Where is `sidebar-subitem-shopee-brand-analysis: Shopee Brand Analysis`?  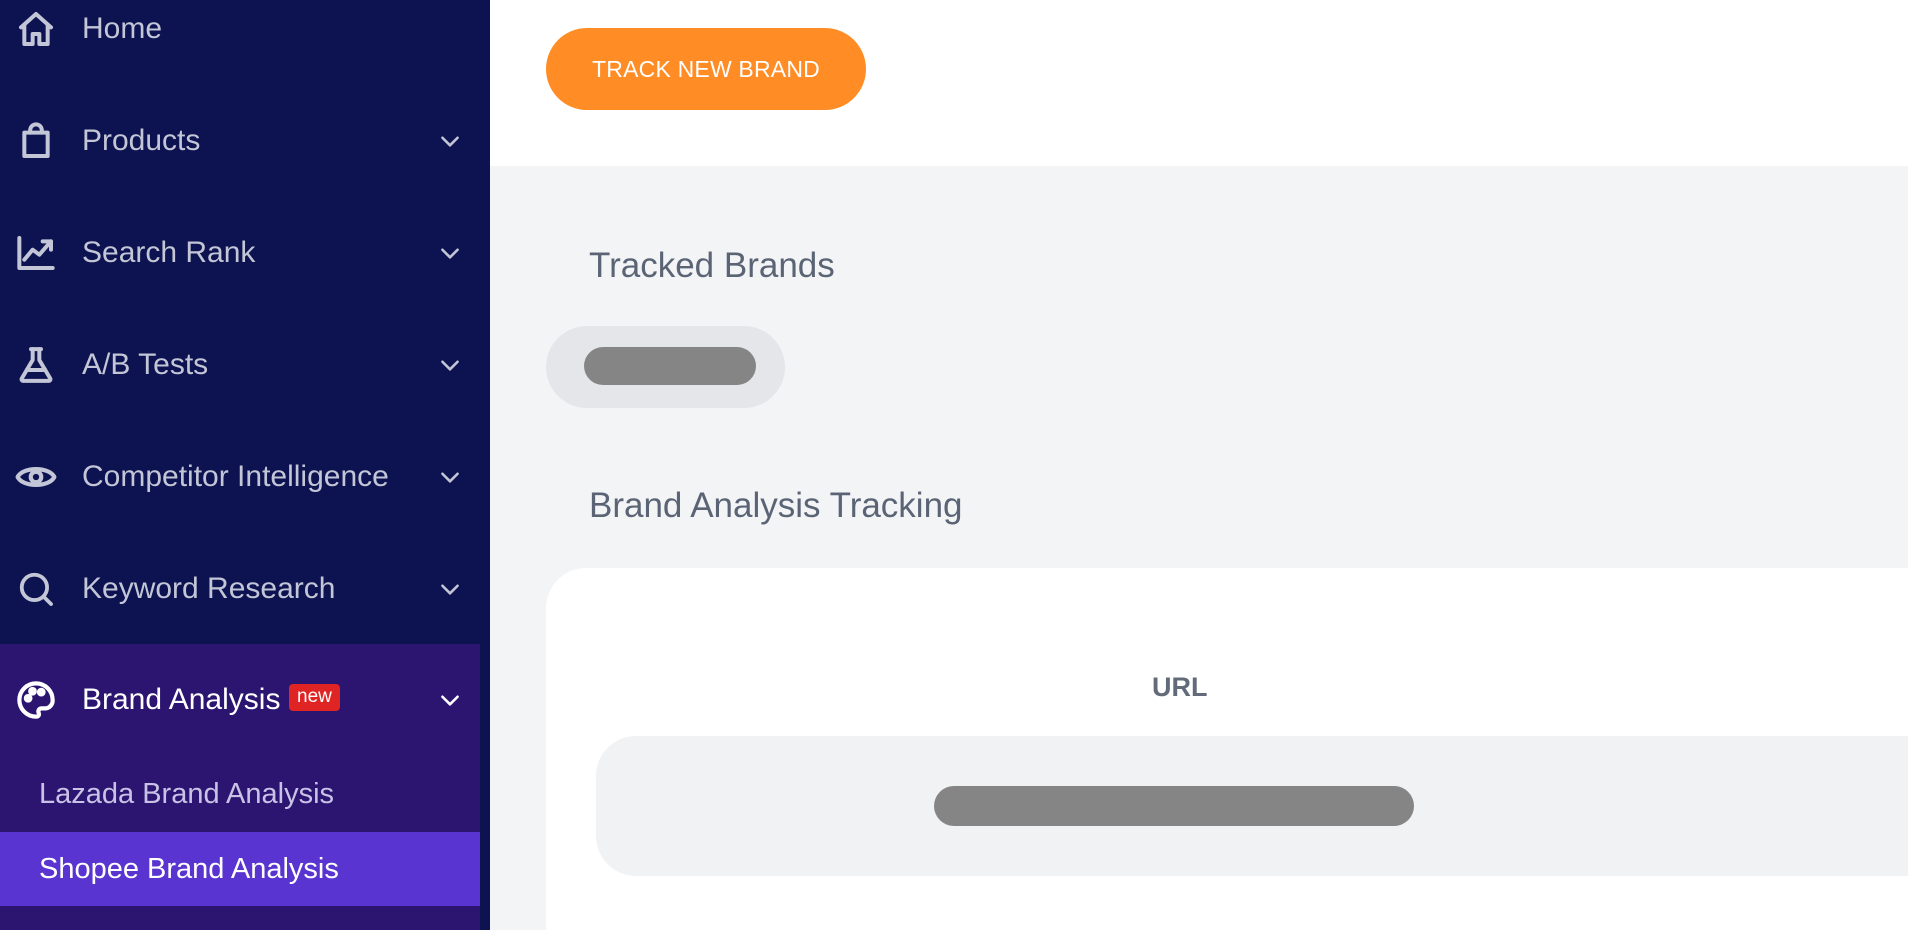 sidebar-subitem-shopee-brand-analysis: Shopee Brand Analysis is located at coordinates (240, 869).